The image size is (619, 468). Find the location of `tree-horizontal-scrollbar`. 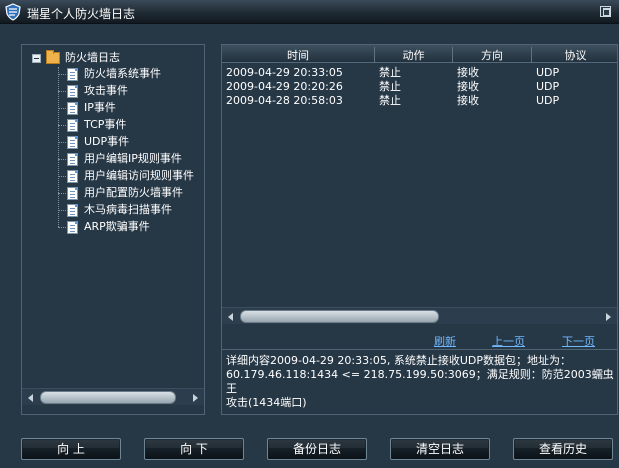

tree-horizontal-scrollbar is located at coordinates (113, 396).